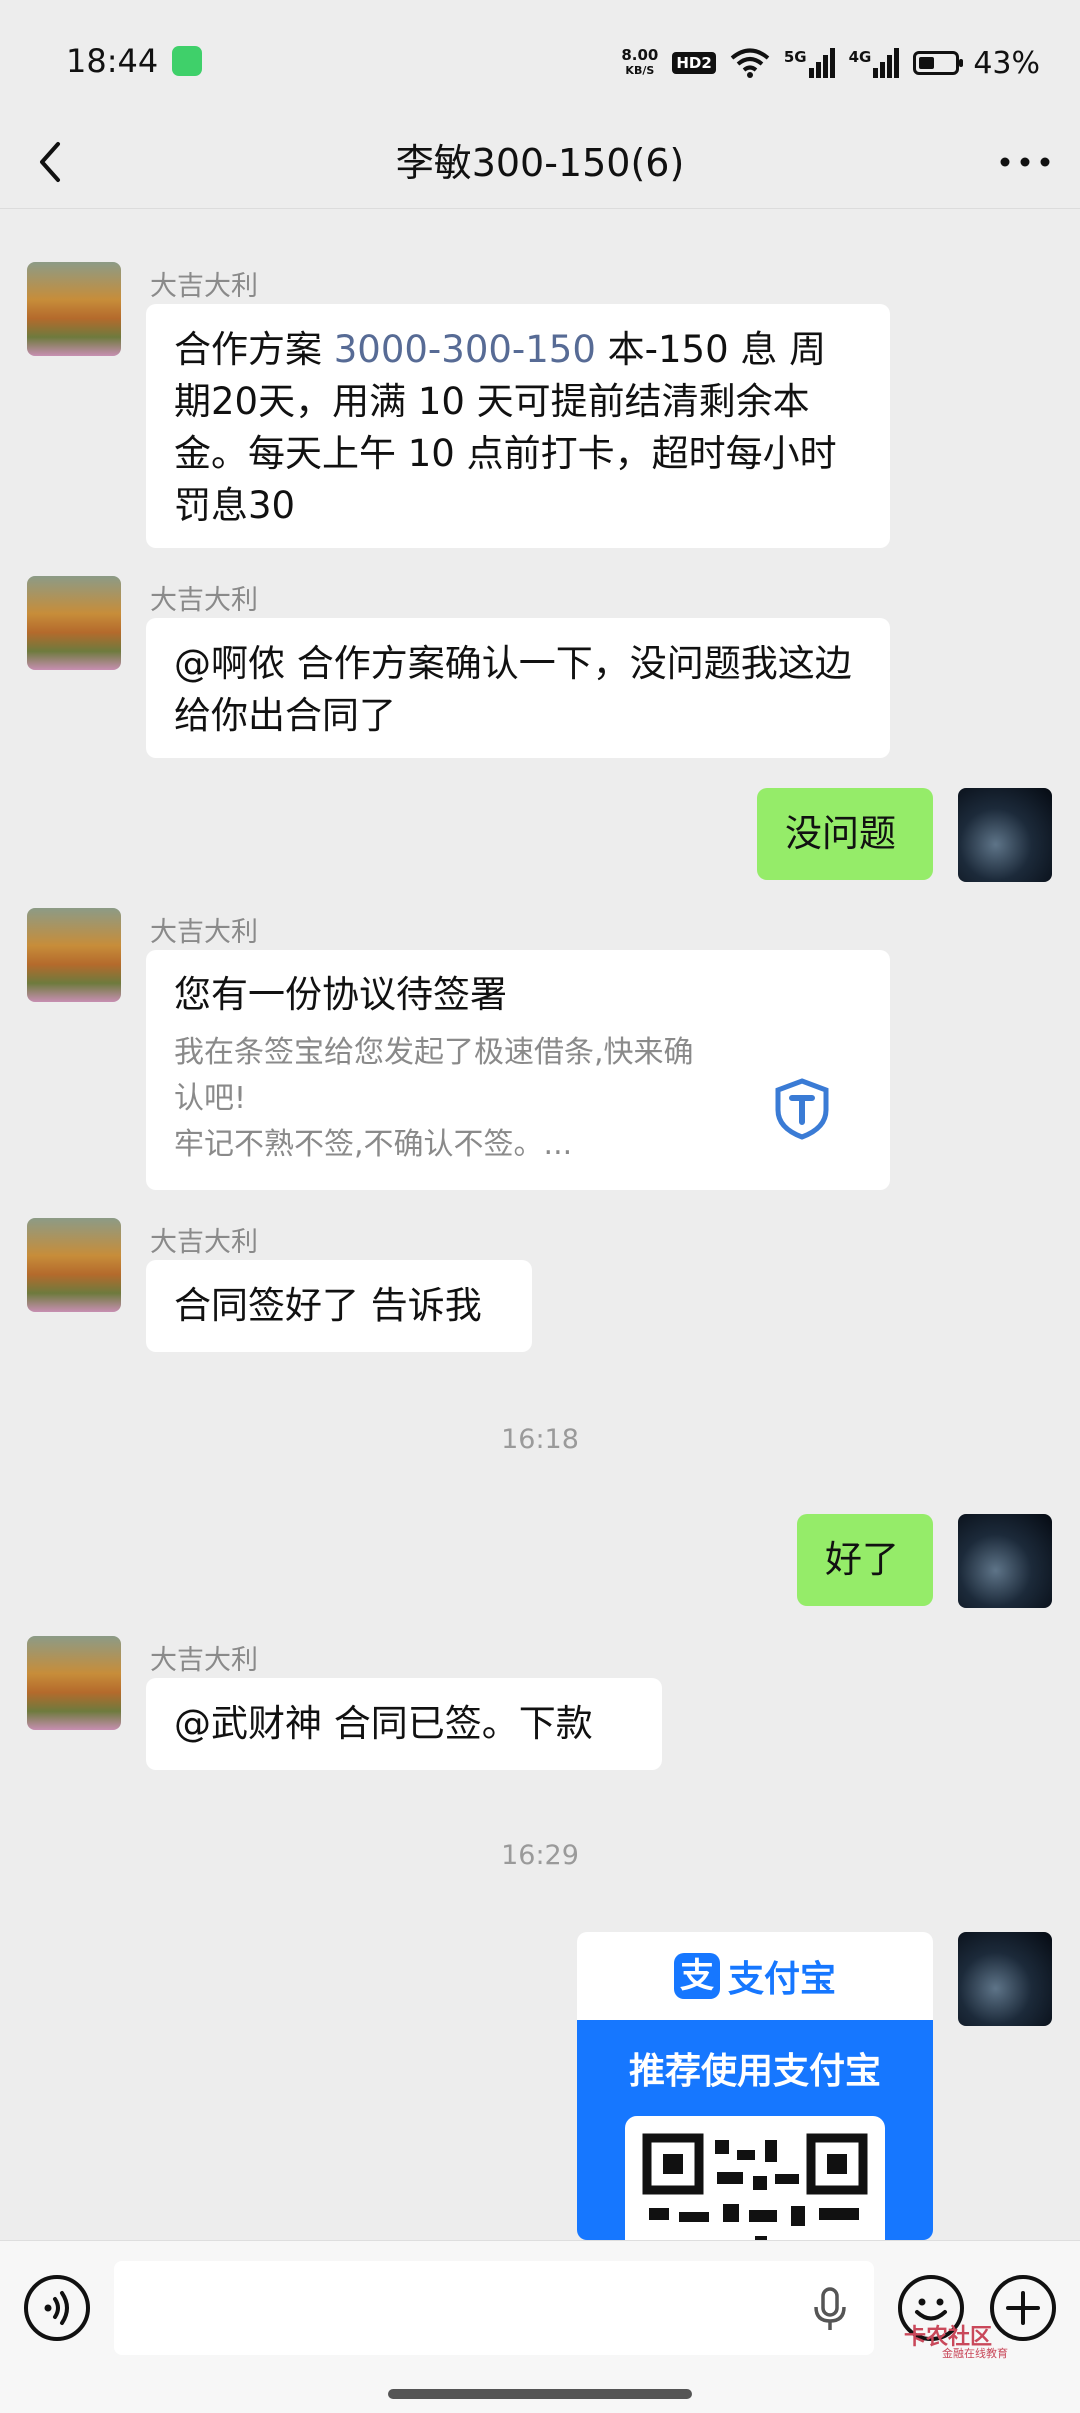 The width and height of the screenshot is (1080, 2413). What do you see at coordinates (754, 2071) in the screenshot?
I see `alipay-recommend-text: 推荐使用支付宝` at bounding box center [754, 2071].